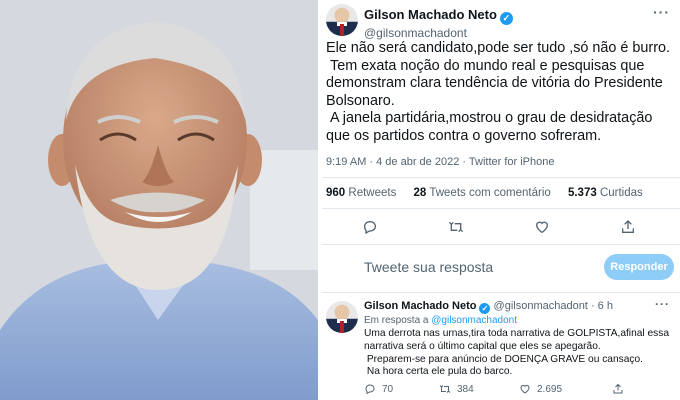 The height and width of the screenshot is (400, 680). I want to click on reply-author-avatar, so click(342, 317).